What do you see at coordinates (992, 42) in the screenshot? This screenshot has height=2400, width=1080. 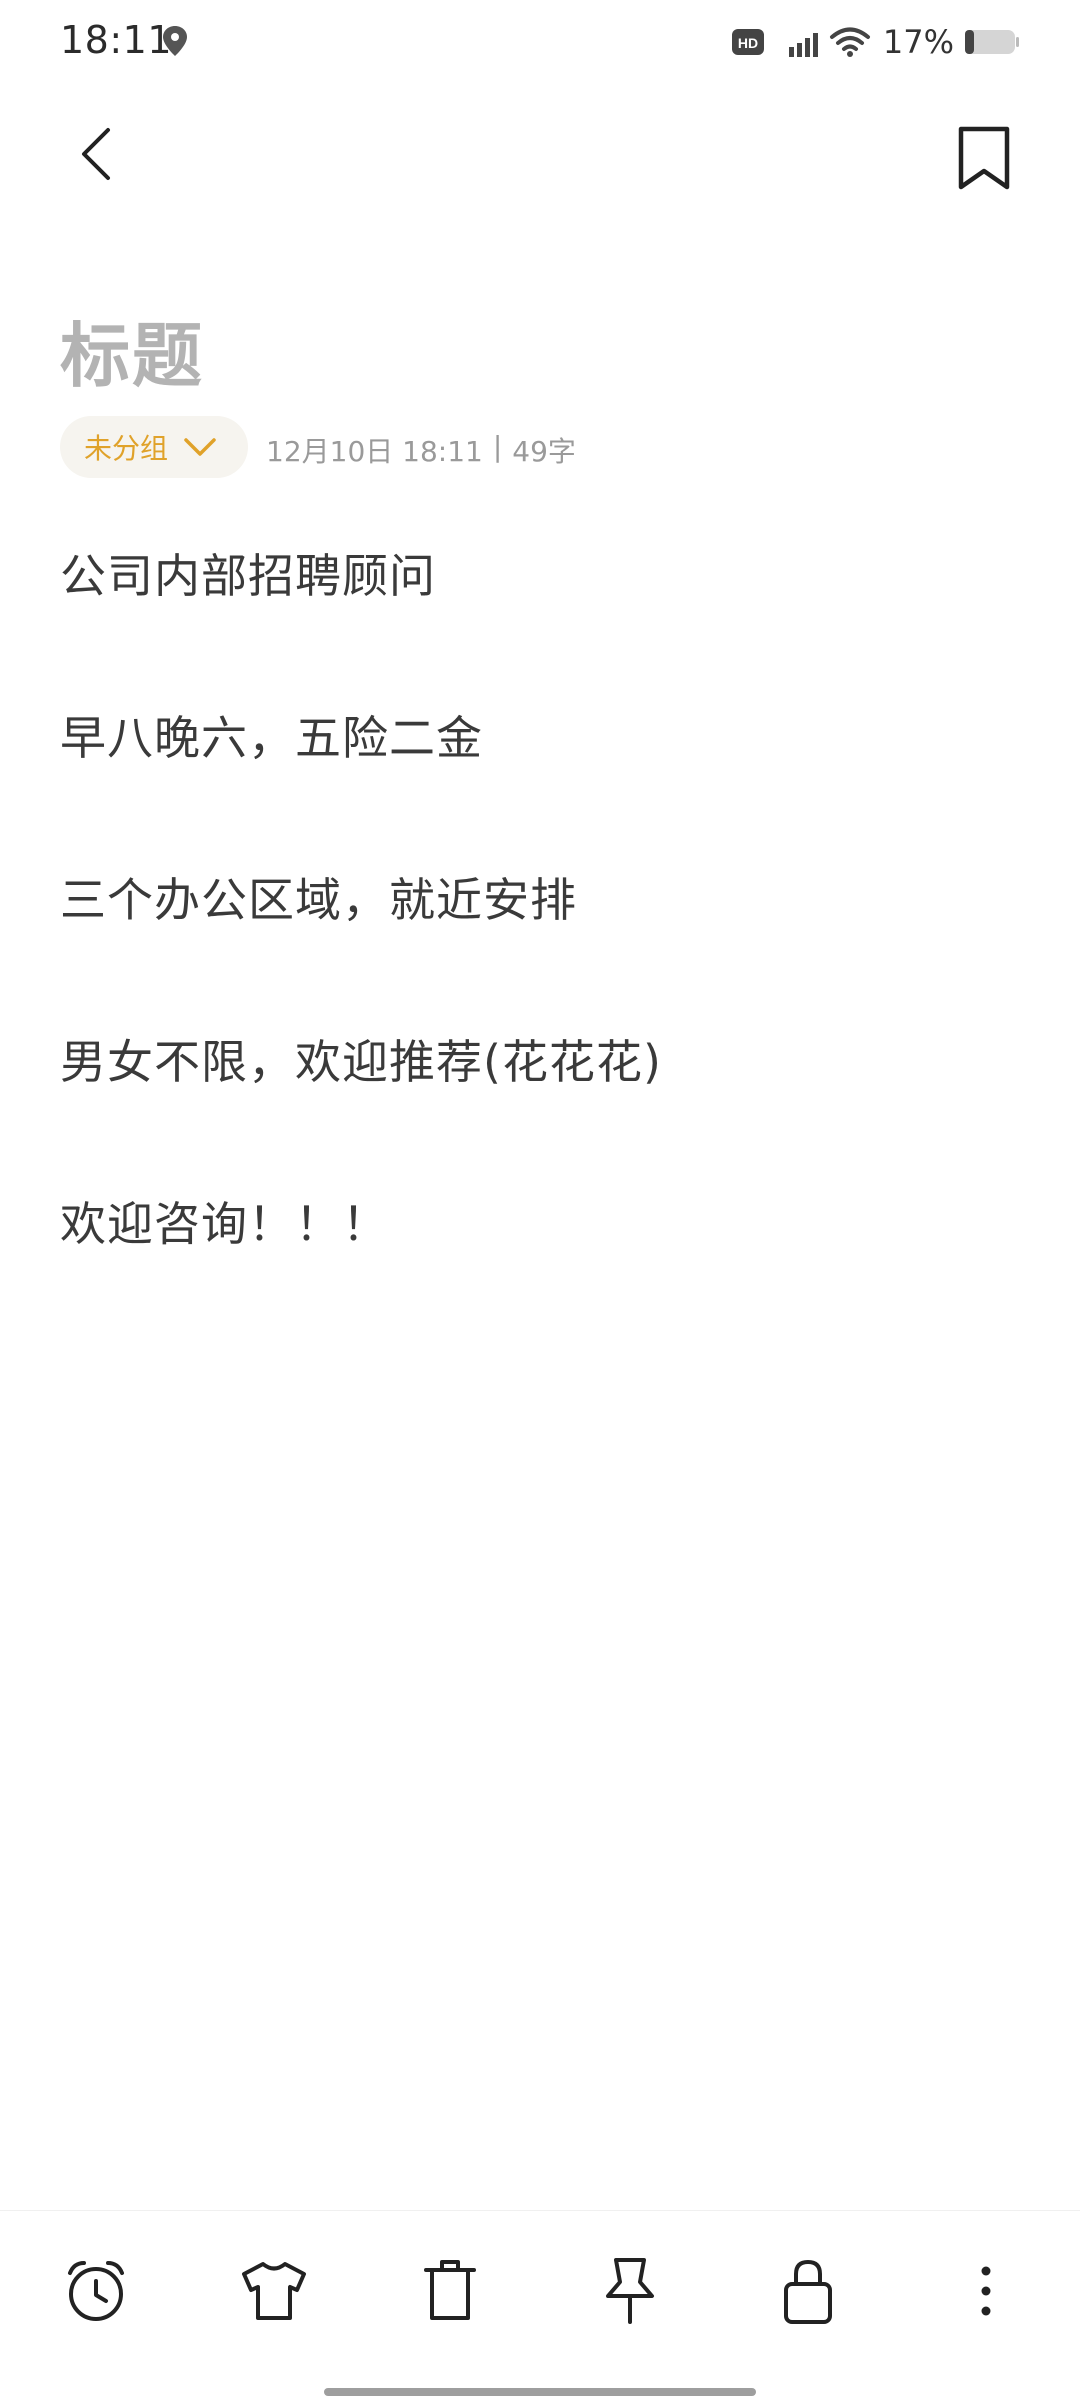 I see `battery-icon` at bounding box center [992, 42].